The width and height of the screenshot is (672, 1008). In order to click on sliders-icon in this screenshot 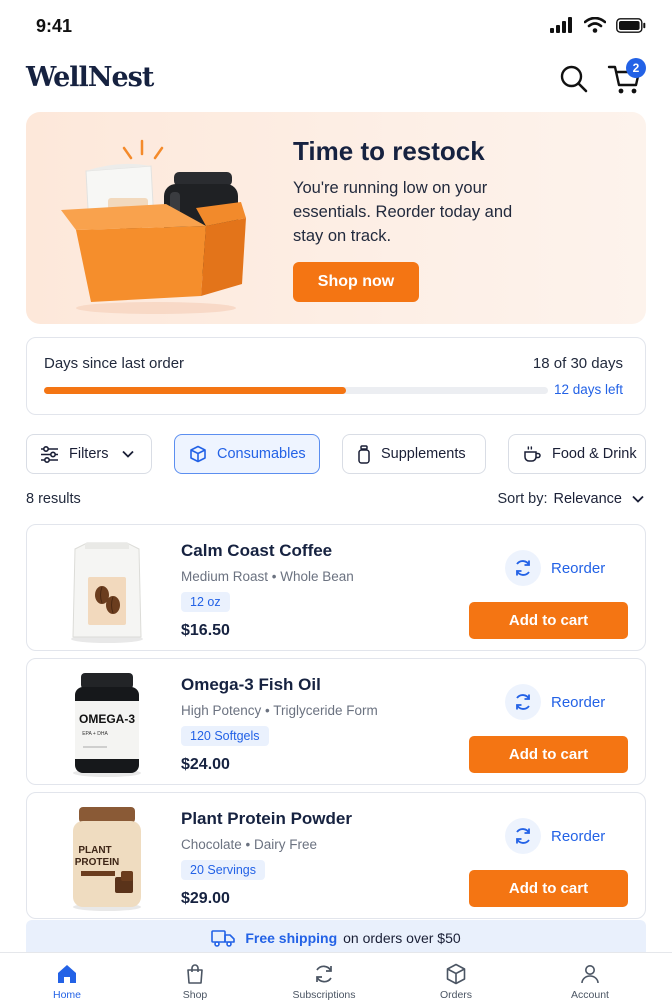, I will do `click(49, 454)`.